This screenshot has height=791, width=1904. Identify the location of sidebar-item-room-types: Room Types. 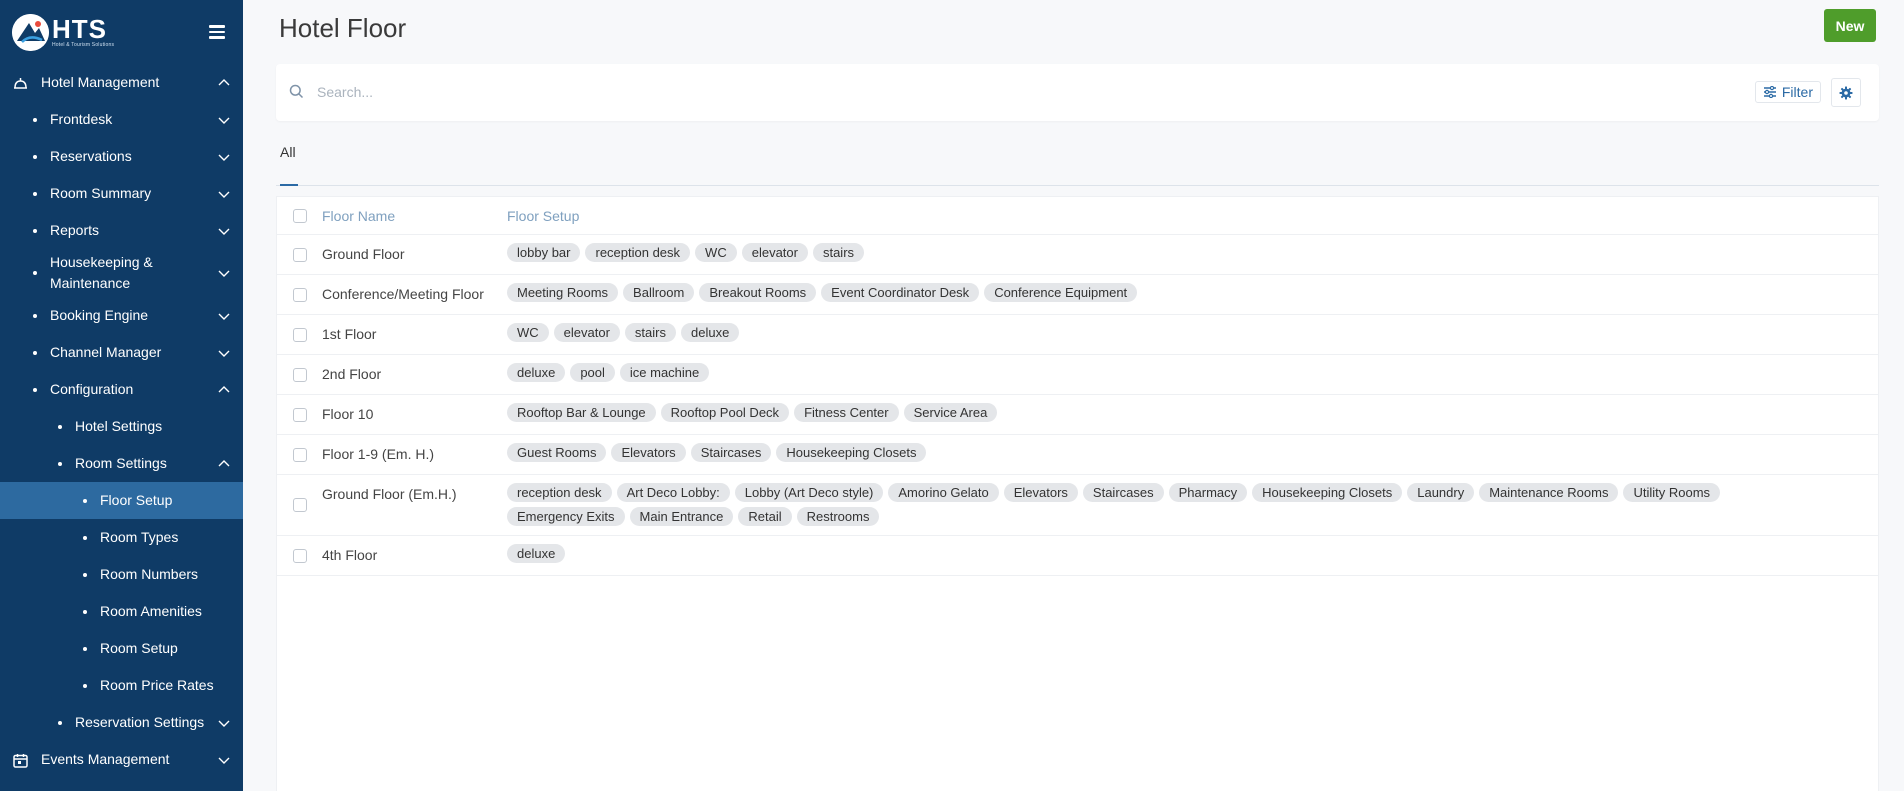
(121, 537).